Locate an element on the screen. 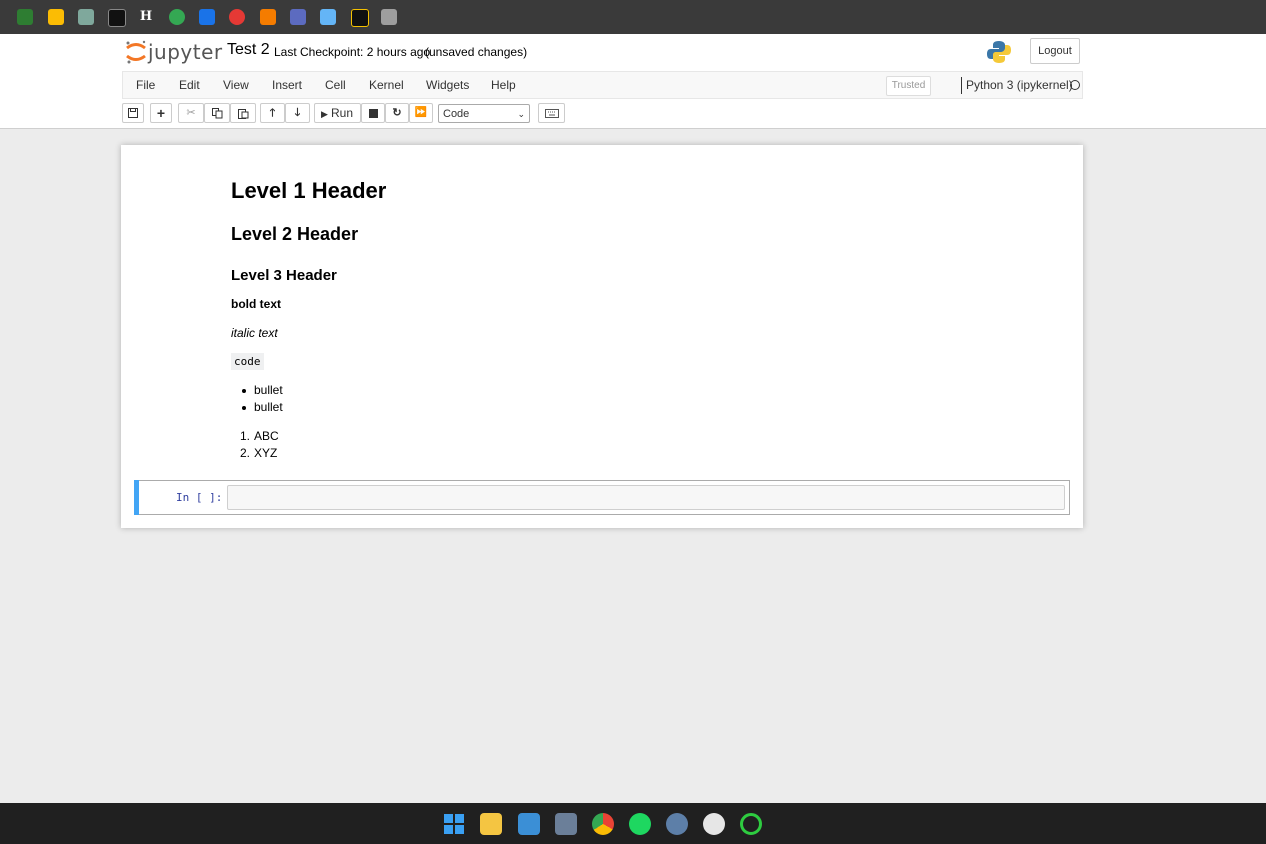 The image size is (1266, 844). arrow-up-icon: 🡑 is located at coordinates (272, 113).